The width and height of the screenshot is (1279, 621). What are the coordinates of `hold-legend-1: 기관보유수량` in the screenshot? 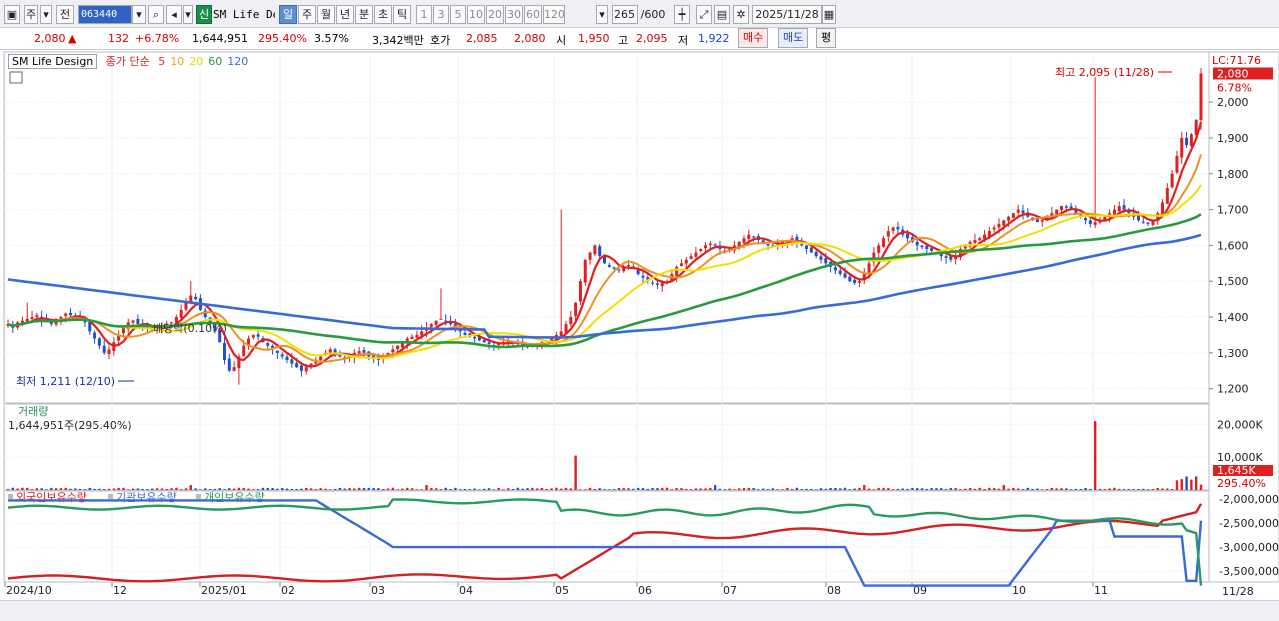 It's located at (146, 497).